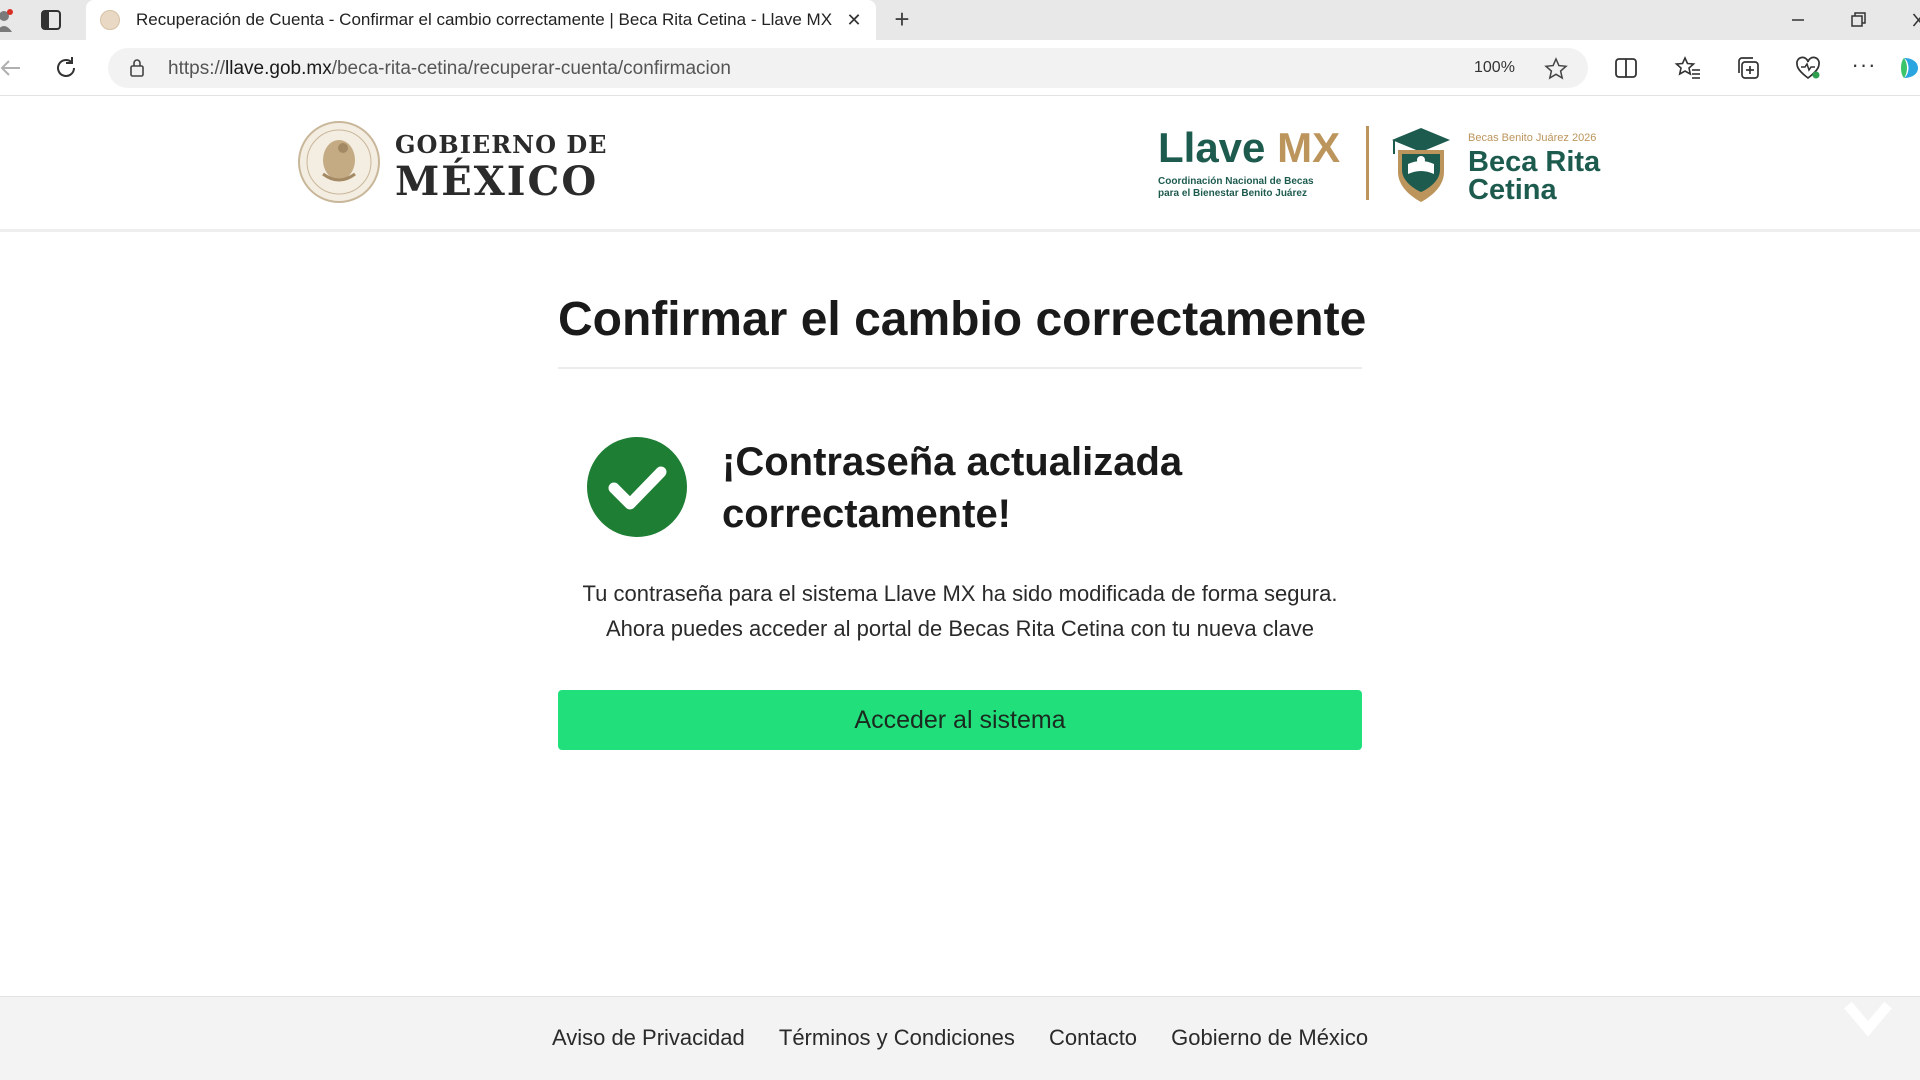 Image resolution: width=1920 pixels, height=1080 pixels. Describe the element at coordinates (339, 162) in the screenshot. I see `mexico-seal-icon` at that location.